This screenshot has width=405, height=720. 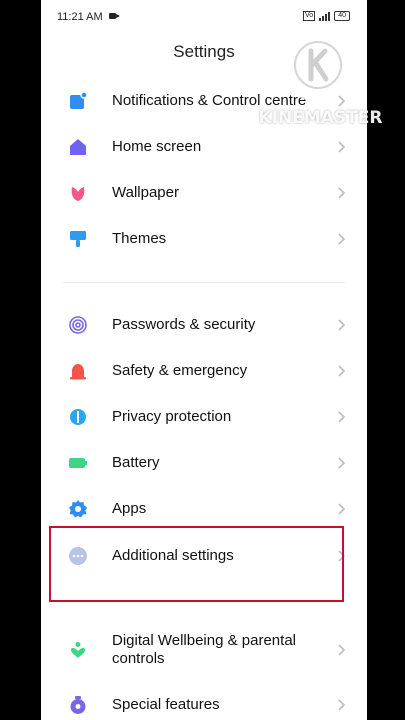 I want to click on settings-item-themes: Themes, so click(x=204, y=239).